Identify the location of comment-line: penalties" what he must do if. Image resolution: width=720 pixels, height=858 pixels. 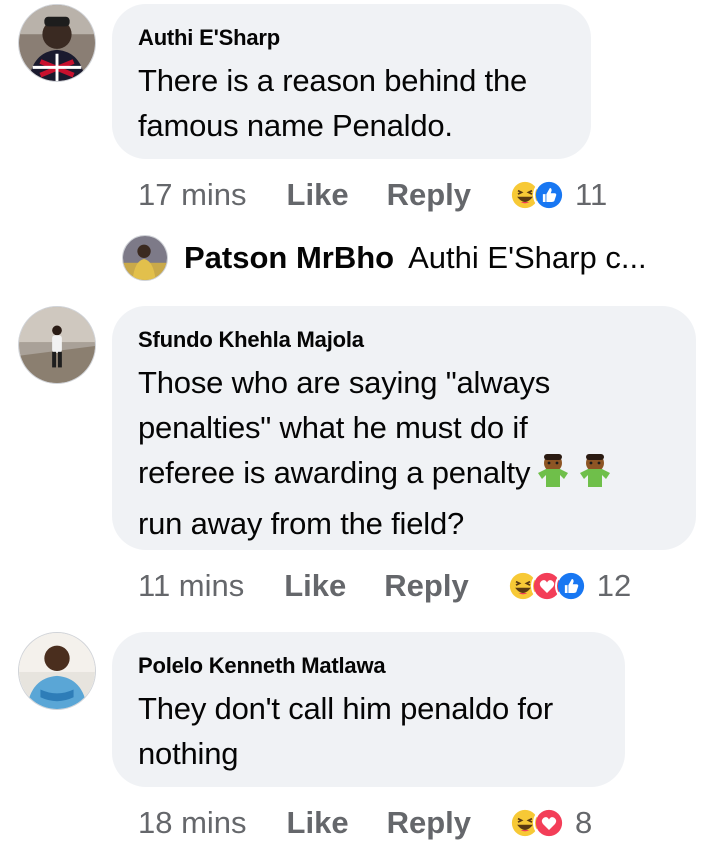
(333, 427).